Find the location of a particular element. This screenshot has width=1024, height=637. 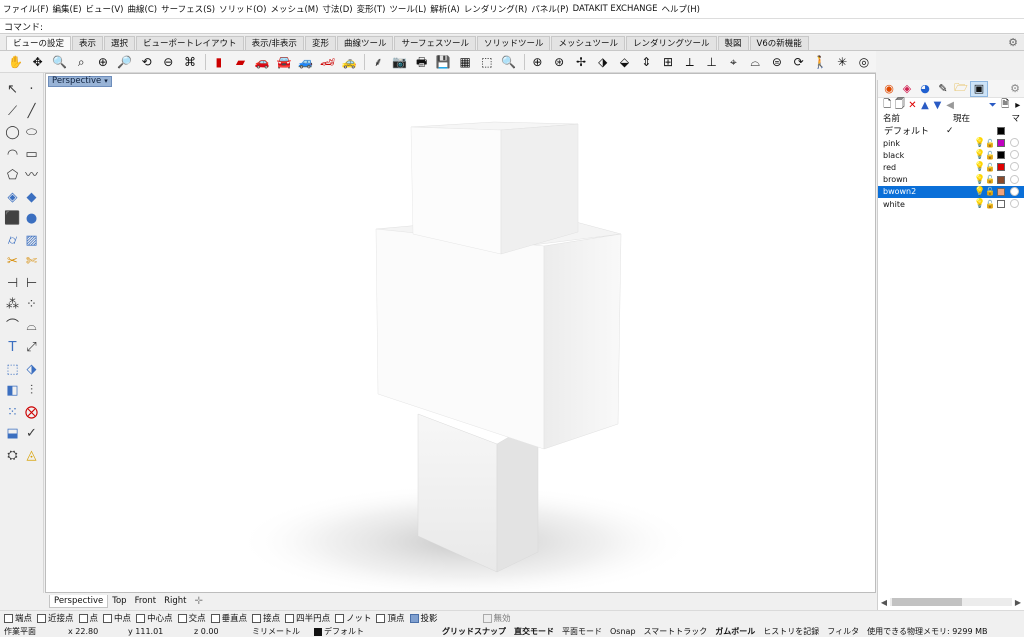

library-icon: 🗁 is located at coordinates (961, 89).